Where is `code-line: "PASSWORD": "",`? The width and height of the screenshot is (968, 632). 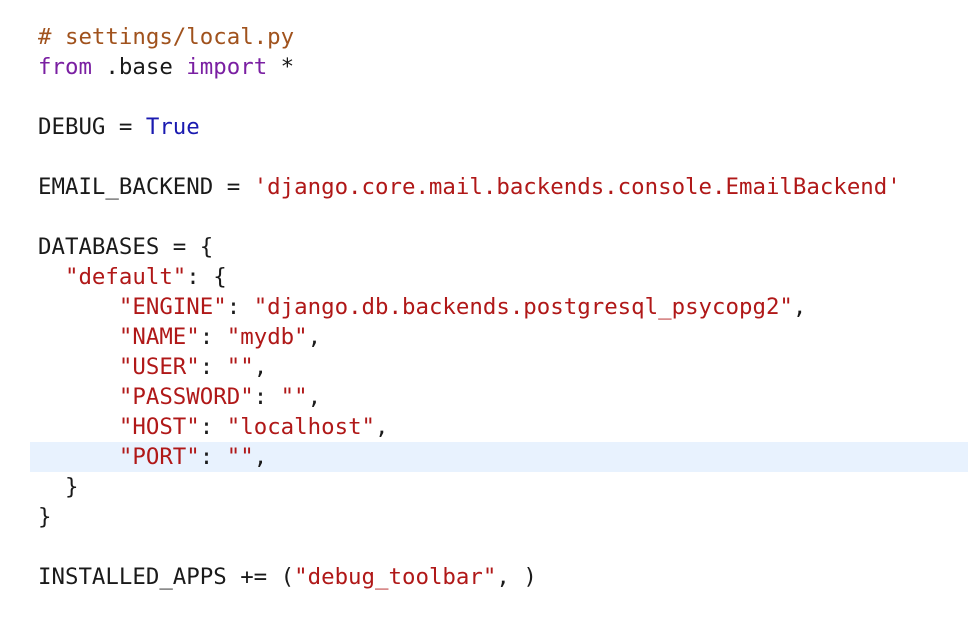
code-line: "PASSWORD": "", is located at coordinates (484, 397).